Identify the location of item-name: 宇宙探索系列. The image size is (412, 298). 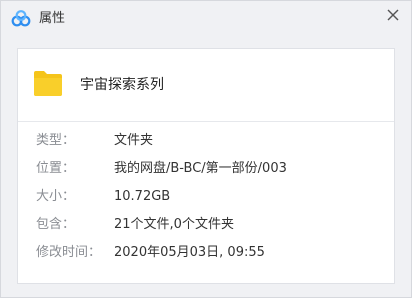
(122, 85).